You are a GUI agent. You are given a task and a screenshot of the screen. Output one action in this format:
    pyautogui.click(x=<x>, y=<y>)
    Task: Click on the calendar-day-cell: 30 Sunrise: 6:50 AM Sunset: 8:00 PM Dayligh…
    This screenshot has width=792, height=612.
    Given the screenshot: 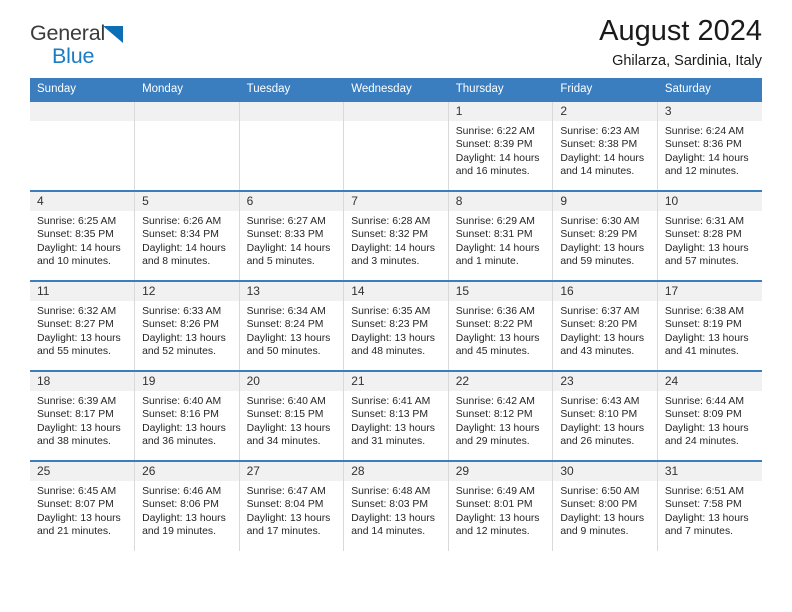 What is the action you would take?
    pyautogui.click(x=605, y=505)
    